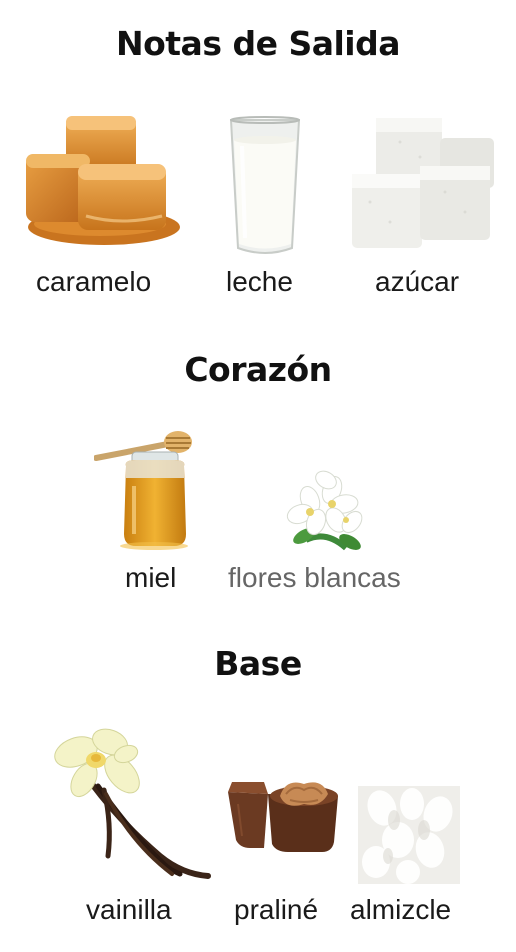  I want to click on milk-glass-icon, so click(265, 187).